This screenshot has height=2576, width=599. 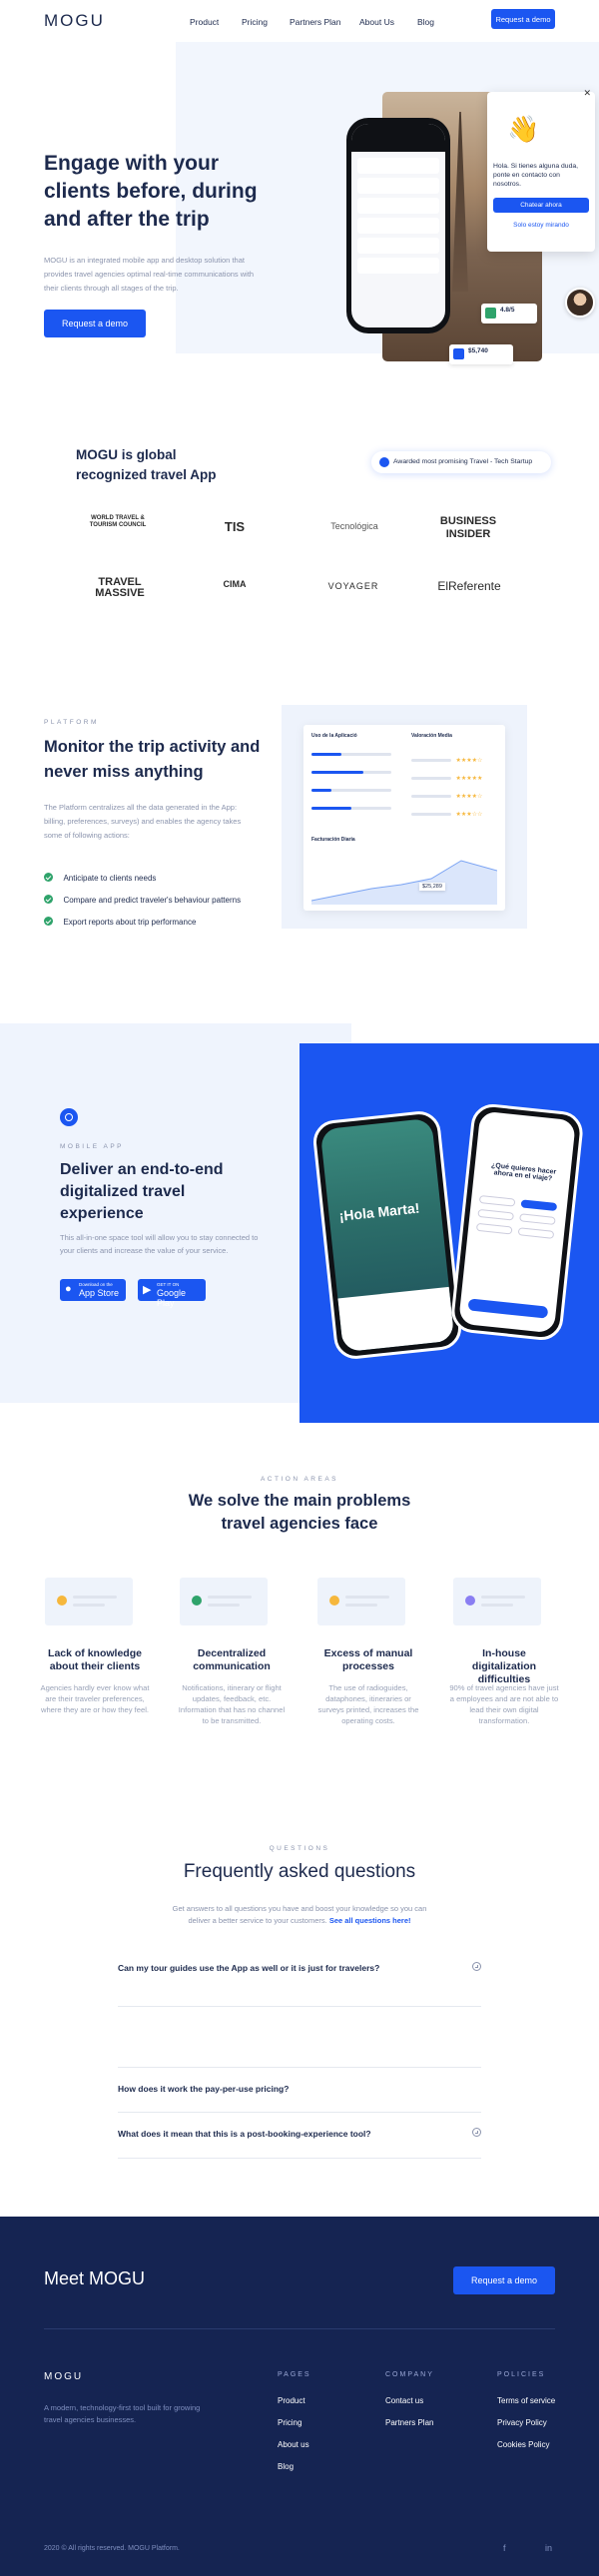 What do you see at coordinates (523, 2444) in the screenshot?
I see `footer-link-cookies: Cookies Policy` at bounding box center [523, 2444].